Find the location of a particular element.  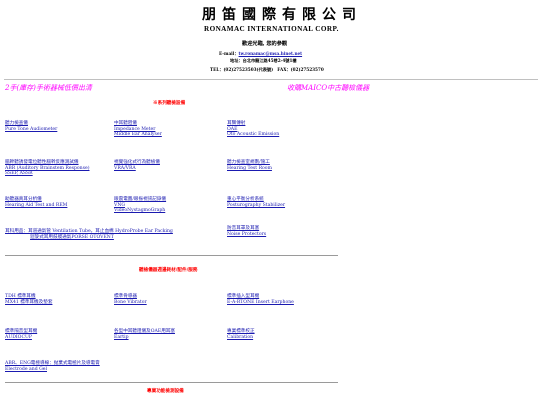

link-line: Pure Tone Audiometer is located at coordinates (31, 129).